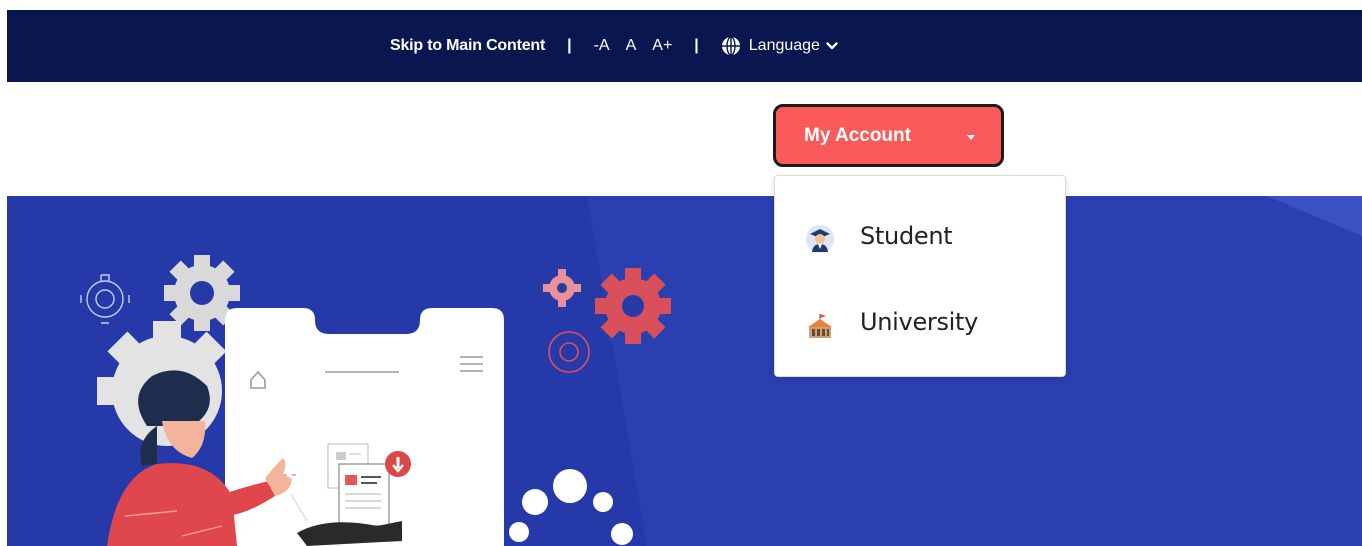 Image resolution: width=1362 pixels, height=546 pixels. I want to click on my-account-label: My Account, so click(857, 135).